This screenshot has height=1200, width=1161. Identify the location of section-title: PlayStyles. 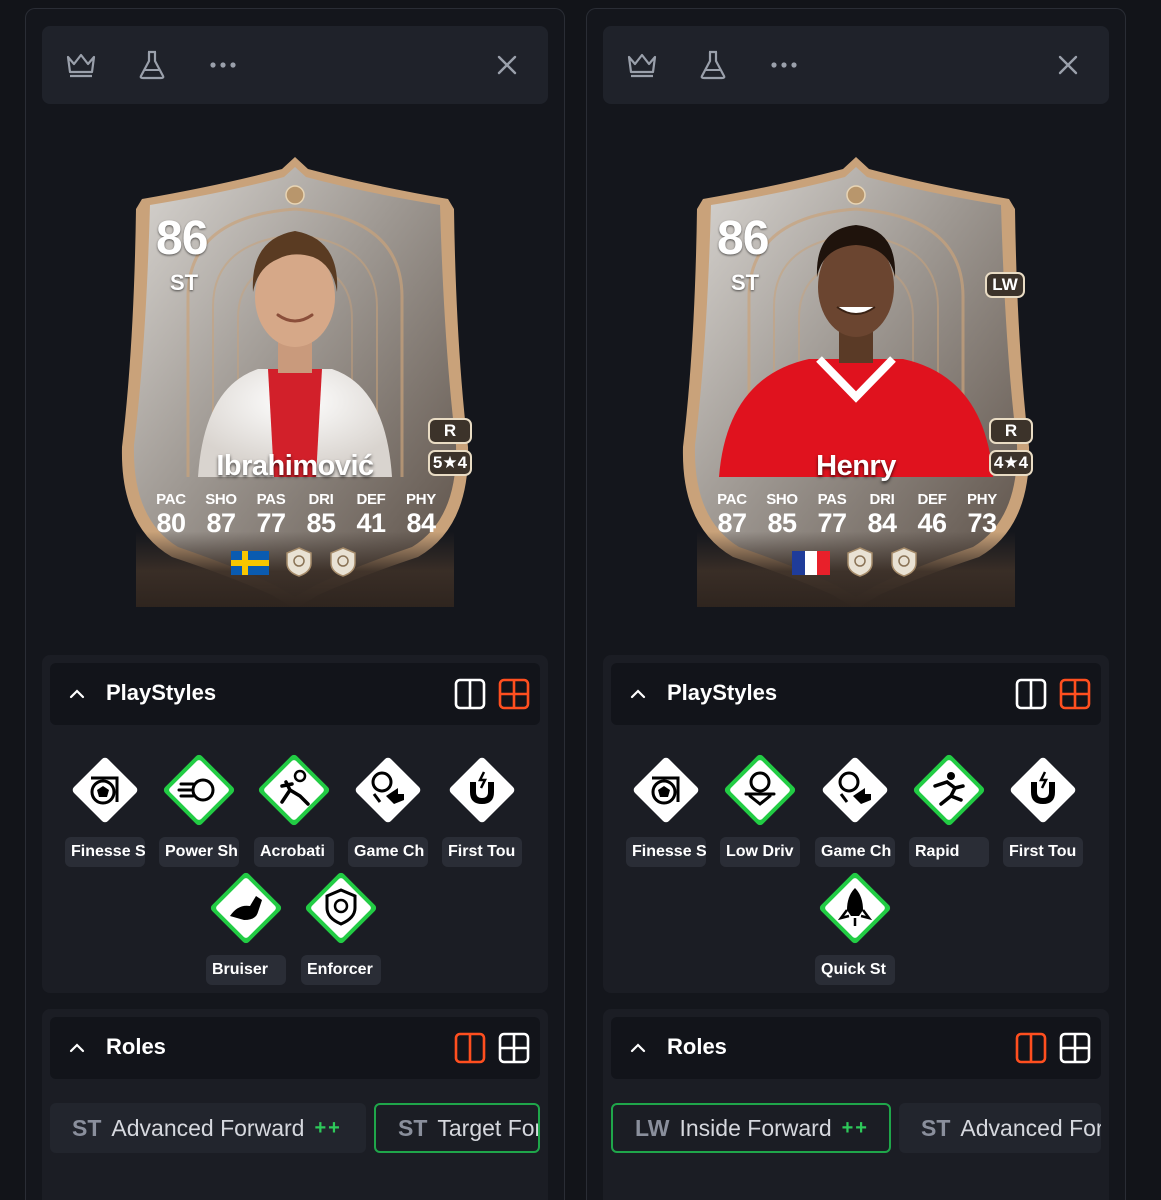
(161, 692).